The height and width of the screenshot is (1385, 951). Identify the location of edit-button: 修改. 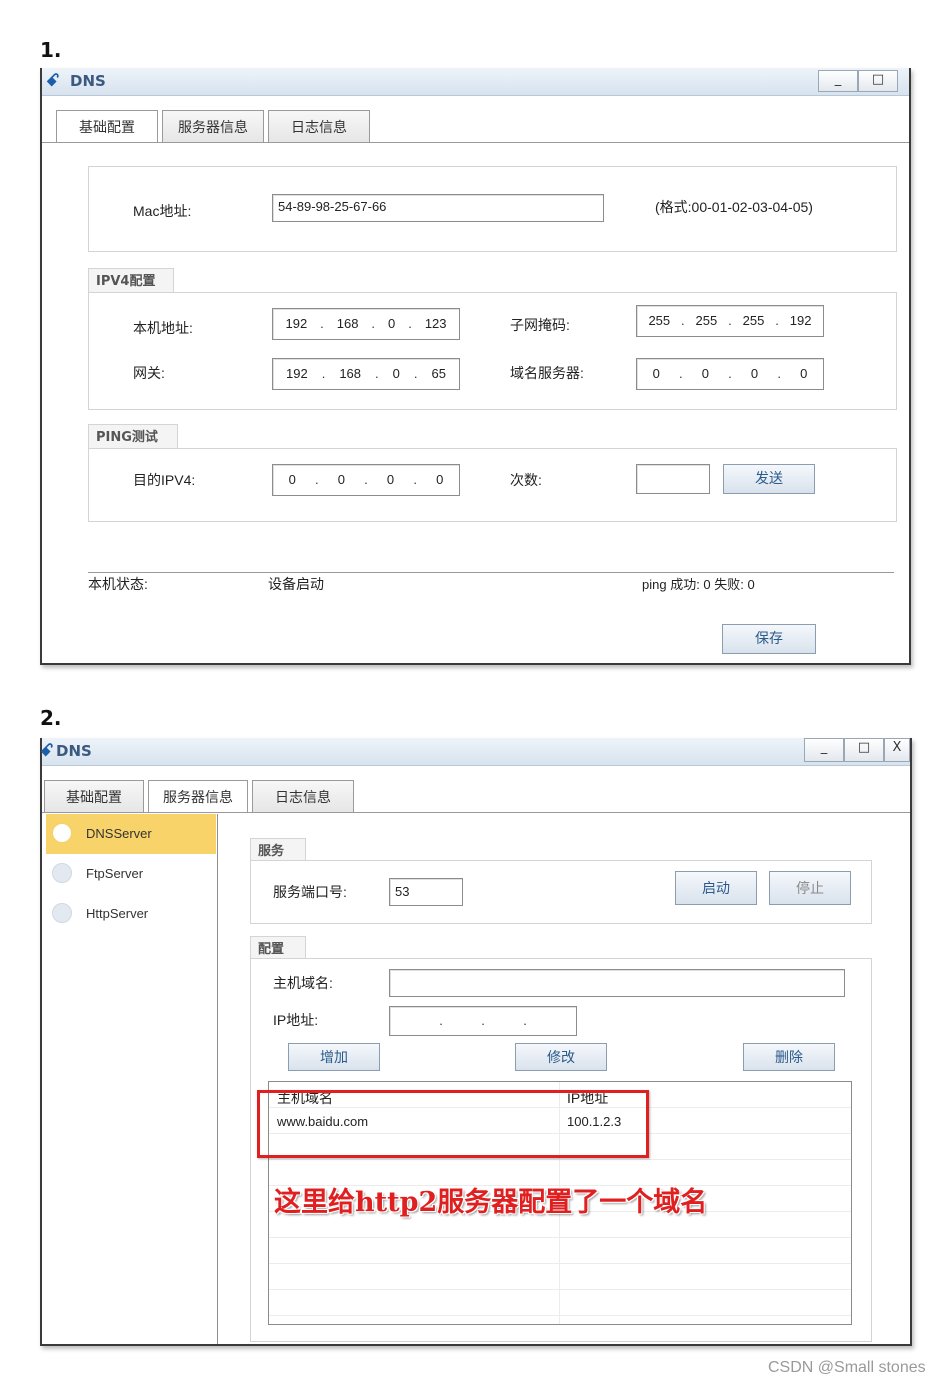
(561, 1057).